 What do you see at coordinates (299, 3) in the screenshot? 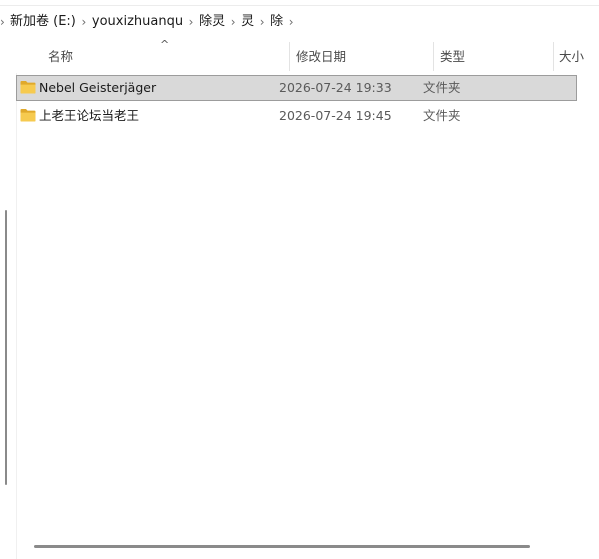
I see `top-strip` at bounding box center [299, 3].